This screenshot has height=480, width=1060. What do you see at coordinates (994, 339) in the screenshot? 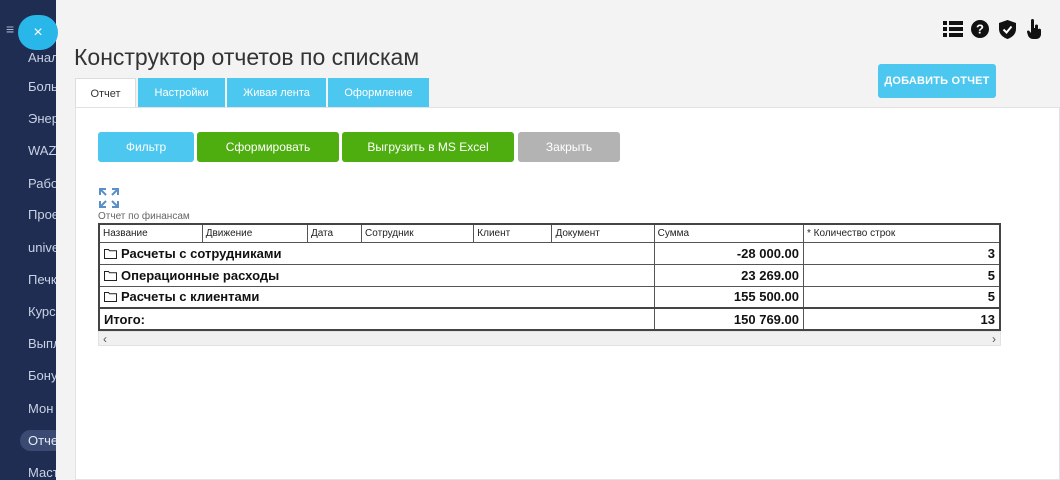
I see `scroll-right-icon: ›` at bounding box center [994, 339].